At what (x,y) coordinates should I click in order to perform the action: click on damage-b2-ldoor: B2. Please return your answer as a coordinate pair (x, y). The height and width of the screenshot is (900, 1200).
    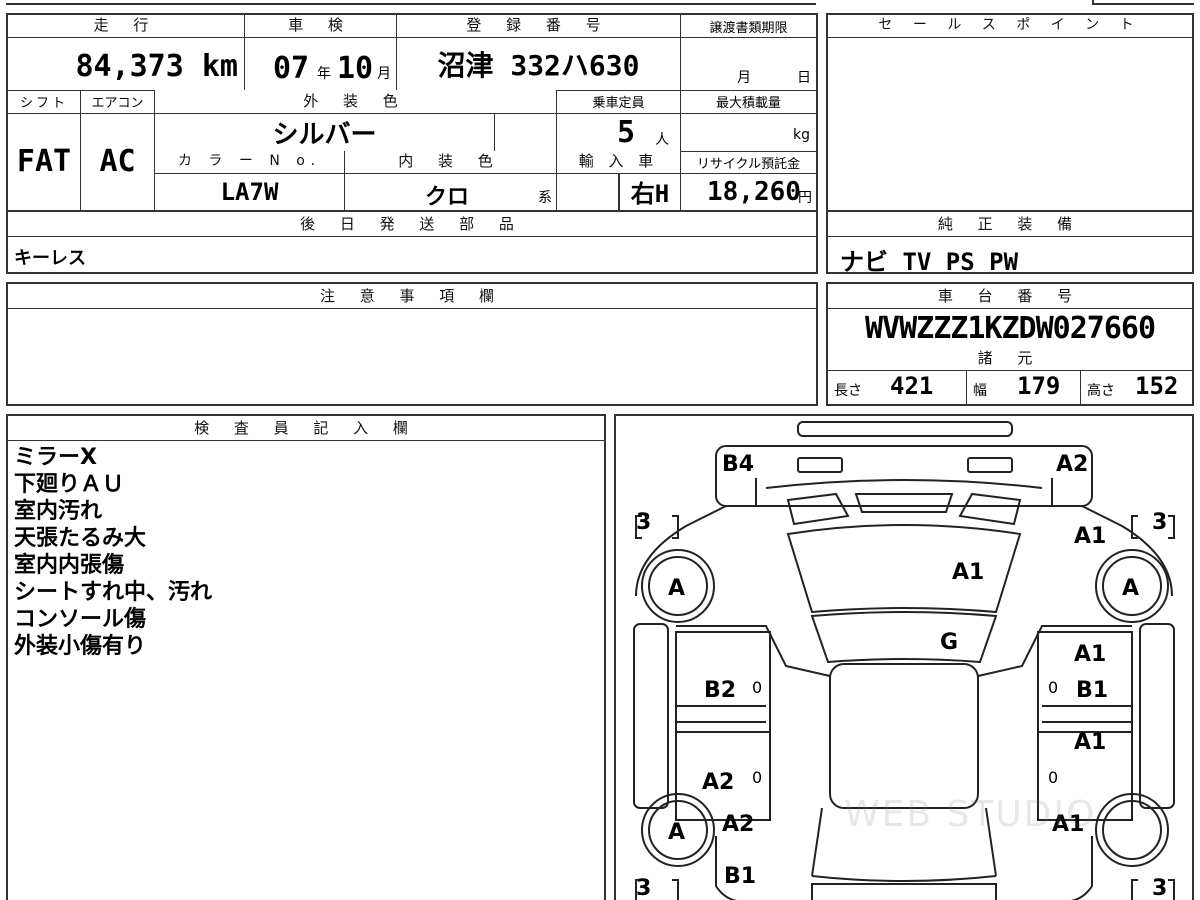
    Looking at the image, I should click on (720, 690).